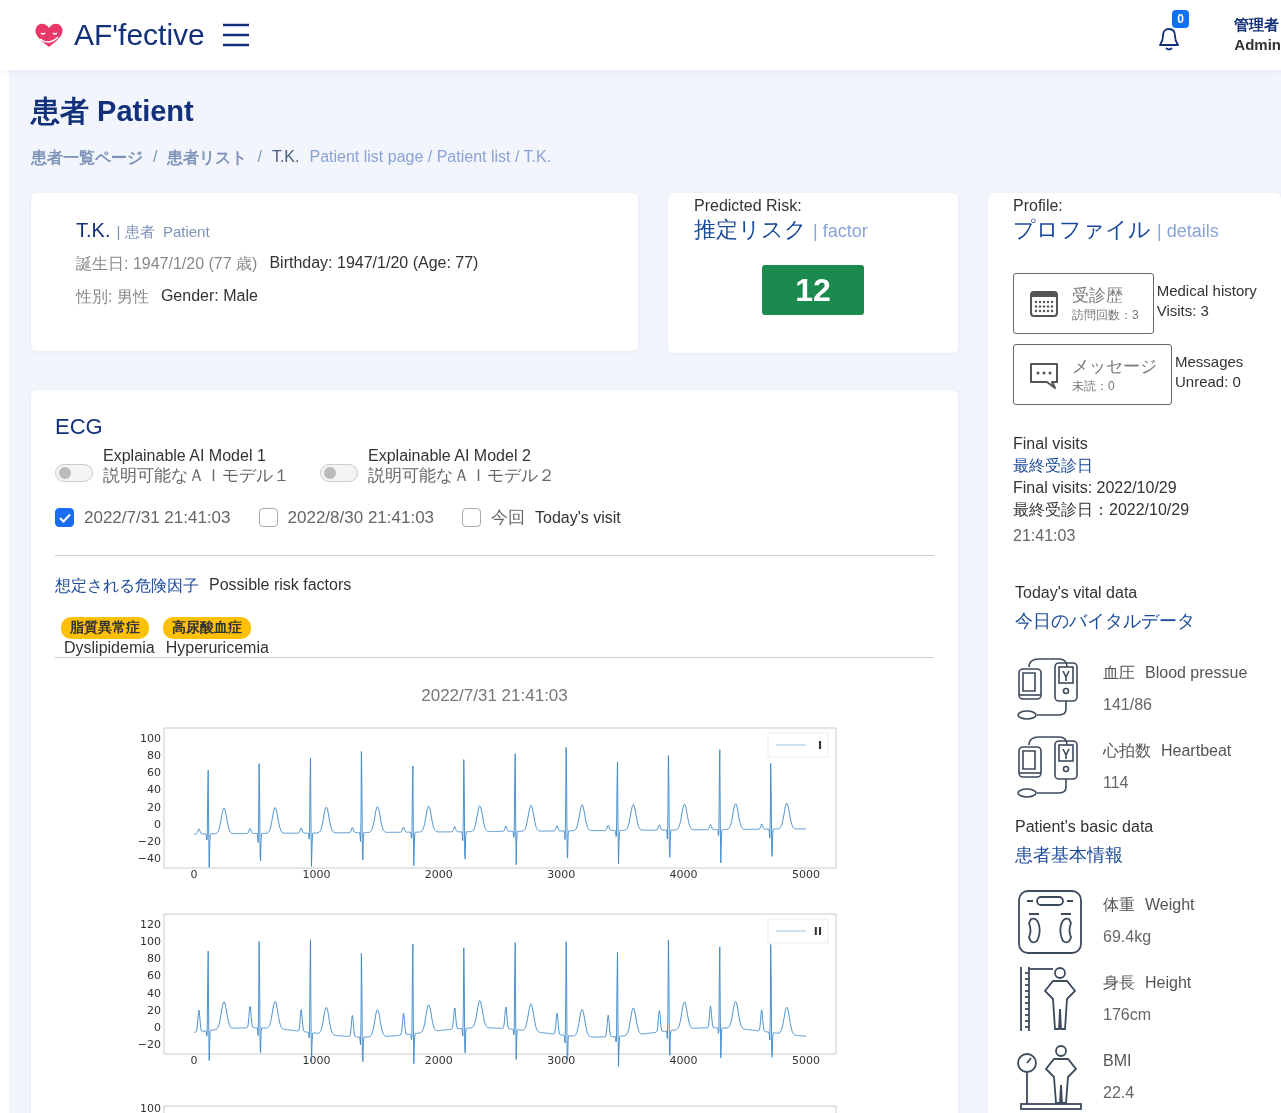 Image resolution: width=1281 pixels, height=1113 pixels. Describe the element at coordinates (1206, 291) in the screenshot. I see `profile-caption: Medical history` at that location.